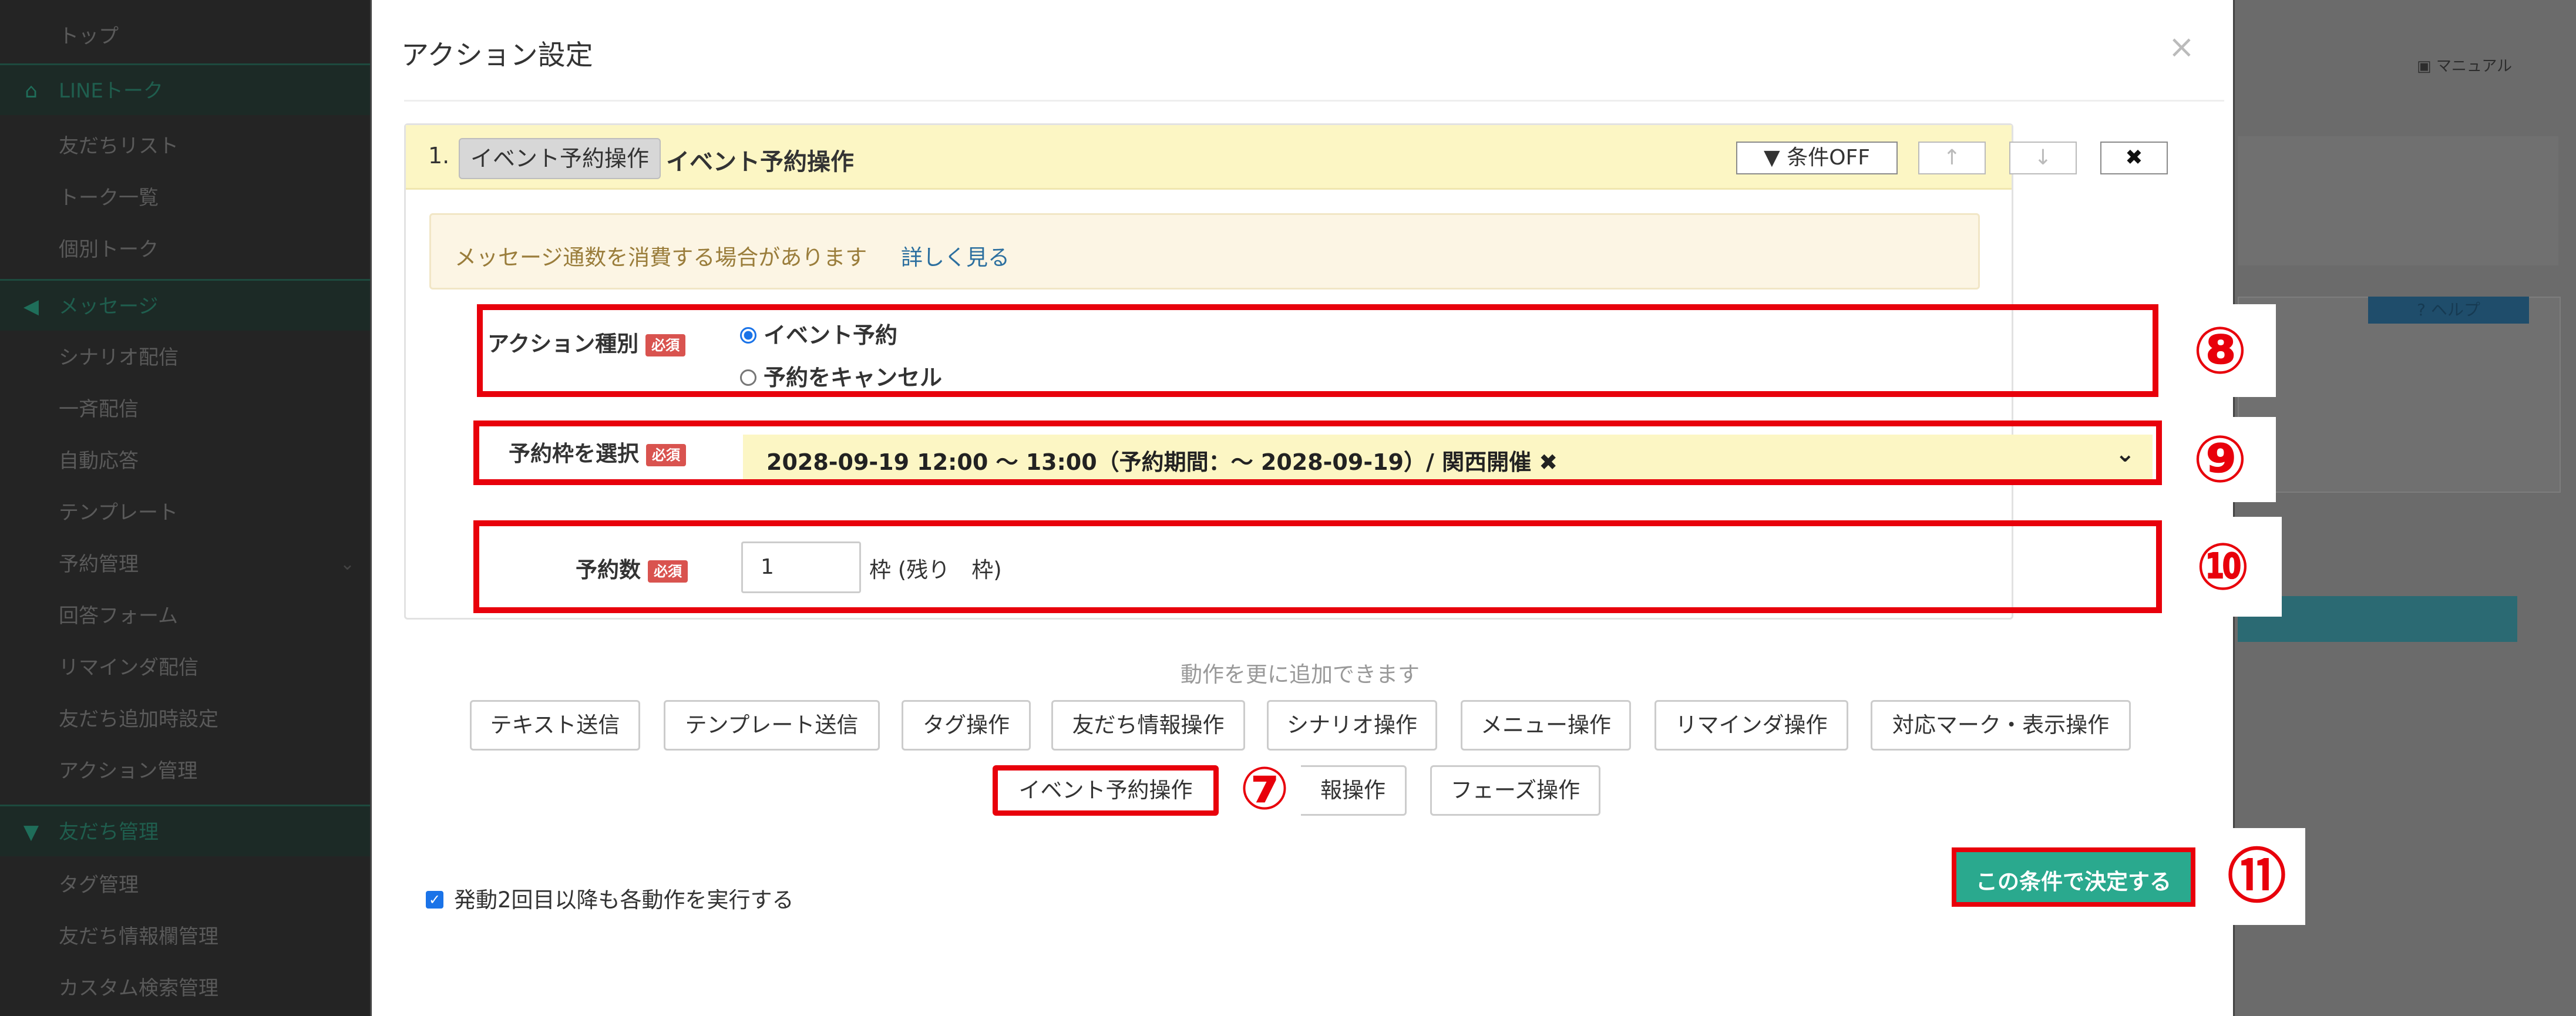 The width and height of the screenshot is (2576, 1016). Describe the element at coordinates (831, 335) in the screenshot. I see `radio-label: イベント予約` at that location.